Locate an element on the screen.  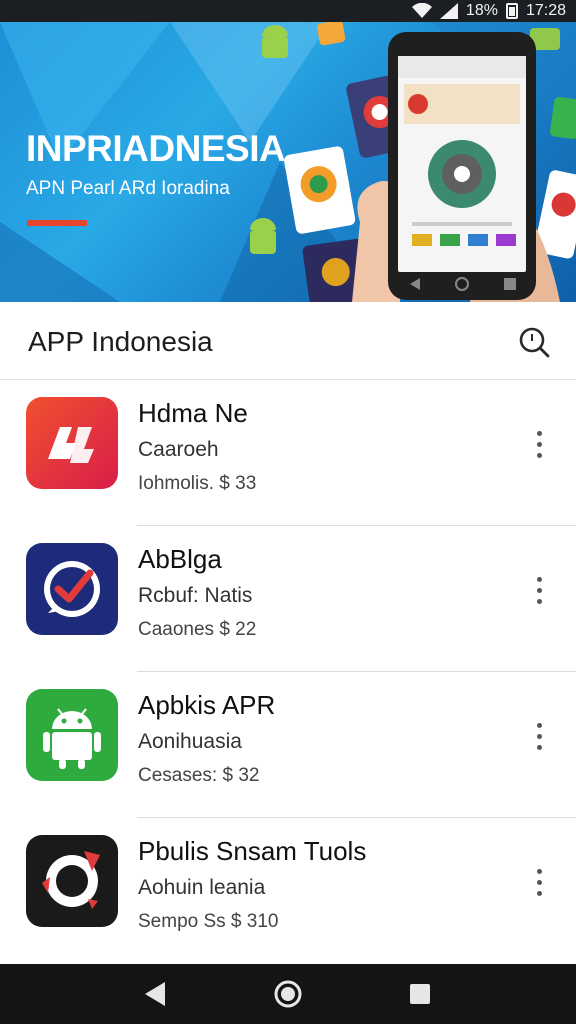
list-item: Hdma Ne Caaroeh Iohmolis. $ 33 is located at coordinates (288, 453).